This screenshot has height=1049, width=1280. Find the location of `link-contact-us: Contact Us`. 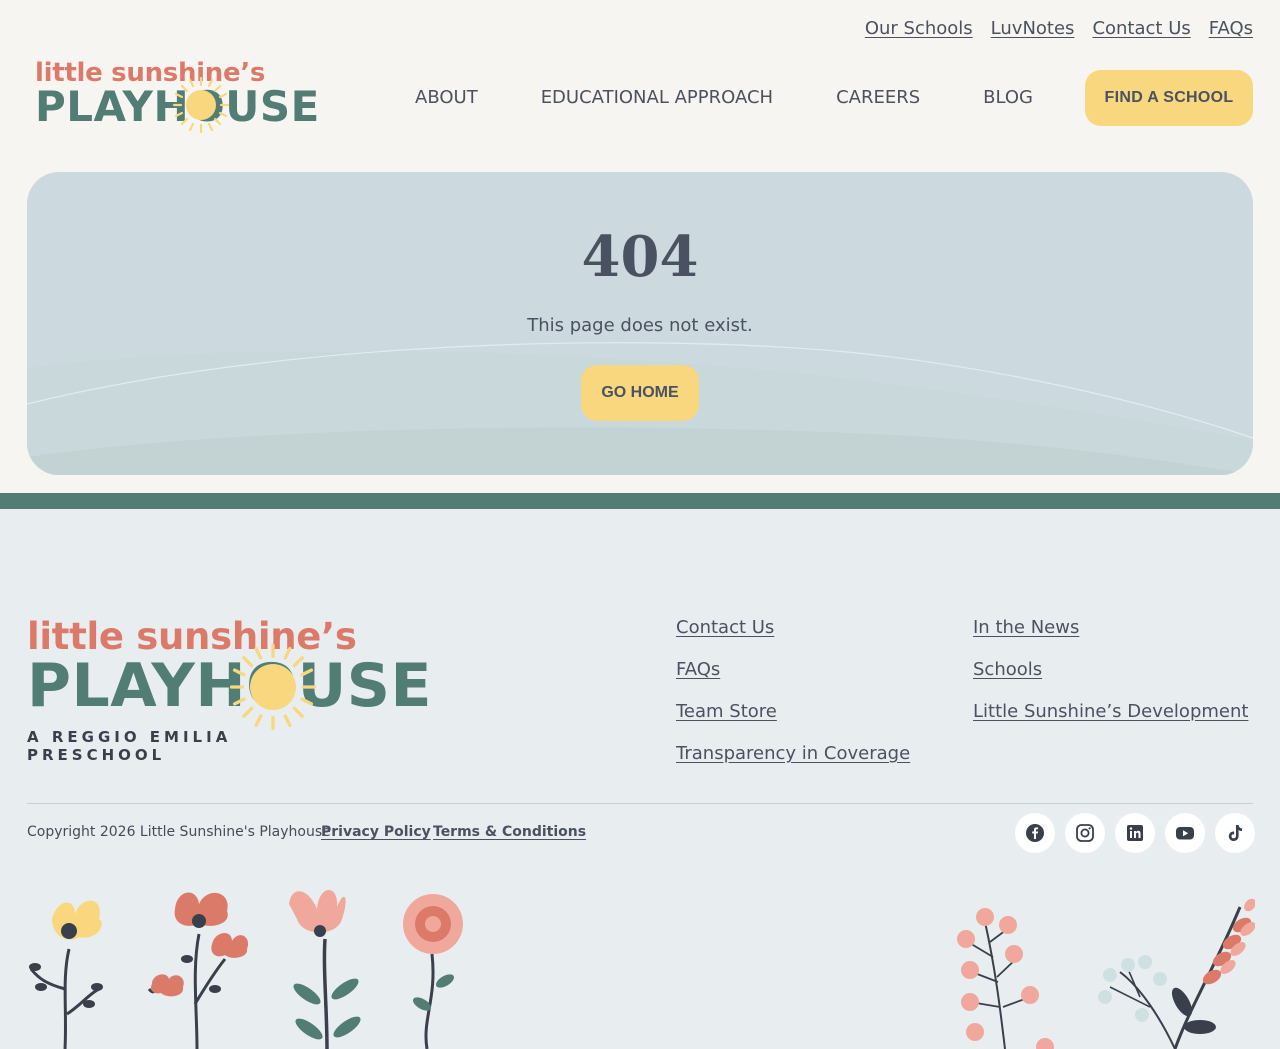

link-contact-us: Contact Us is located at coordinates (1141, 28).